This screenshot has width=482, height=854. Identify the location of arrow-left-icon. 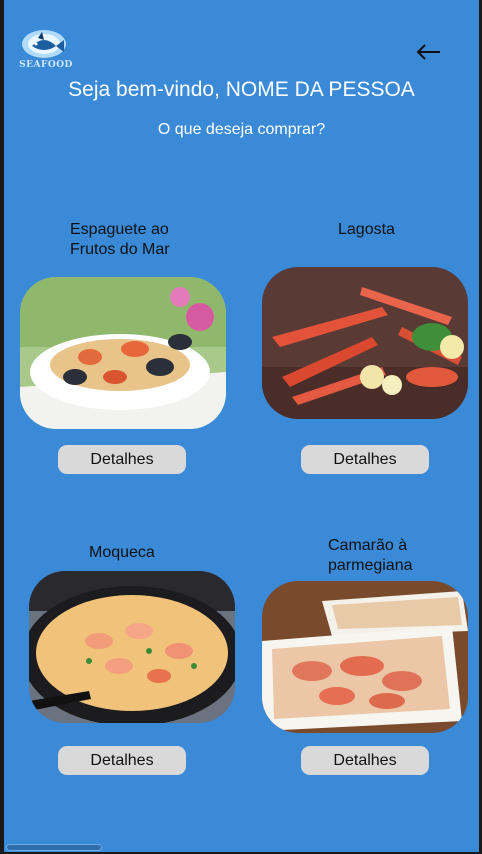
(428, 52).